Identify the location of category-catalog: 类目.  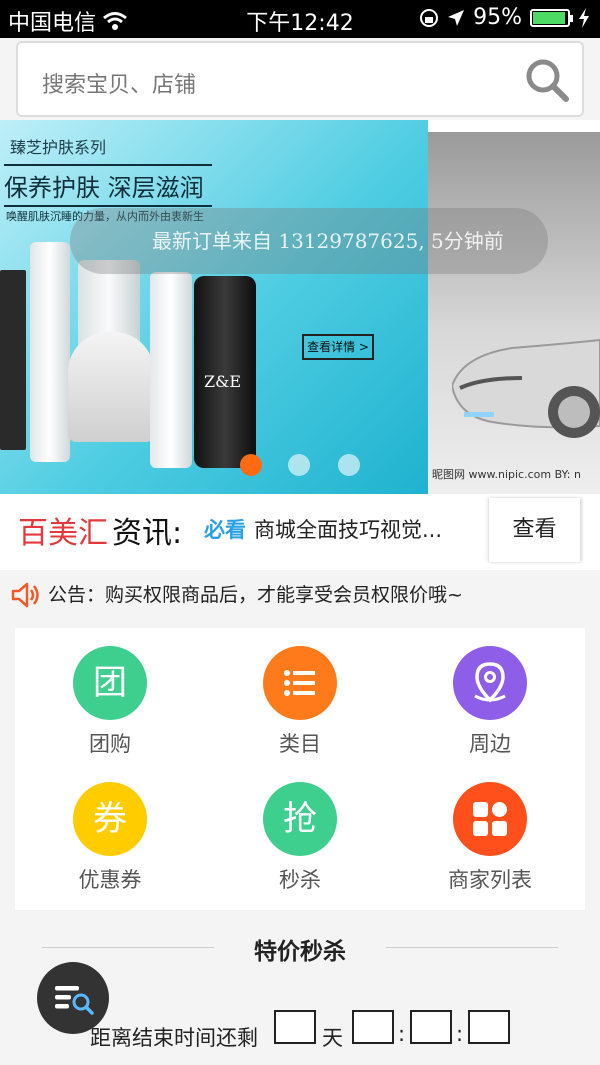
(300, 696).